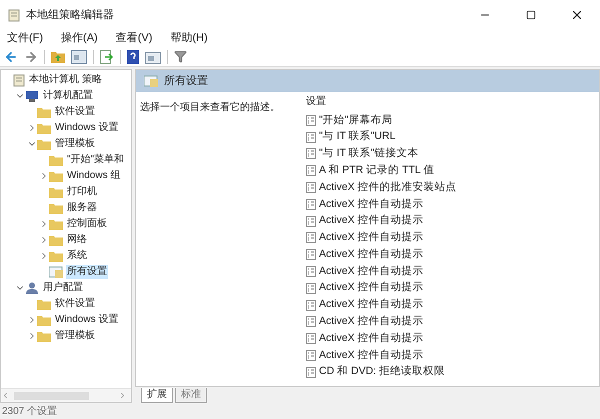 Image resolution: width=600 pixels, height=419 pixels. What do you see at coordinates (79, 57) in the screenshot?
I see `console-icon` at bounding box center [79, 57].